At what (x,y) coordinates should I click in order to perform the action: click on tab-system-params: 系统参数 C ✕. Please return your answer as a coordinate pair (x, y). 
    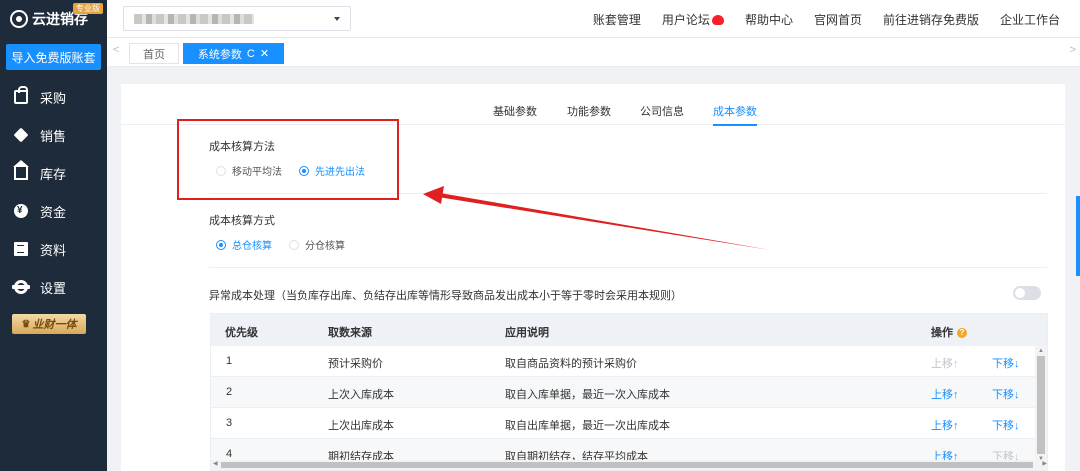
    Looking at the image, I should click on (233, 53).